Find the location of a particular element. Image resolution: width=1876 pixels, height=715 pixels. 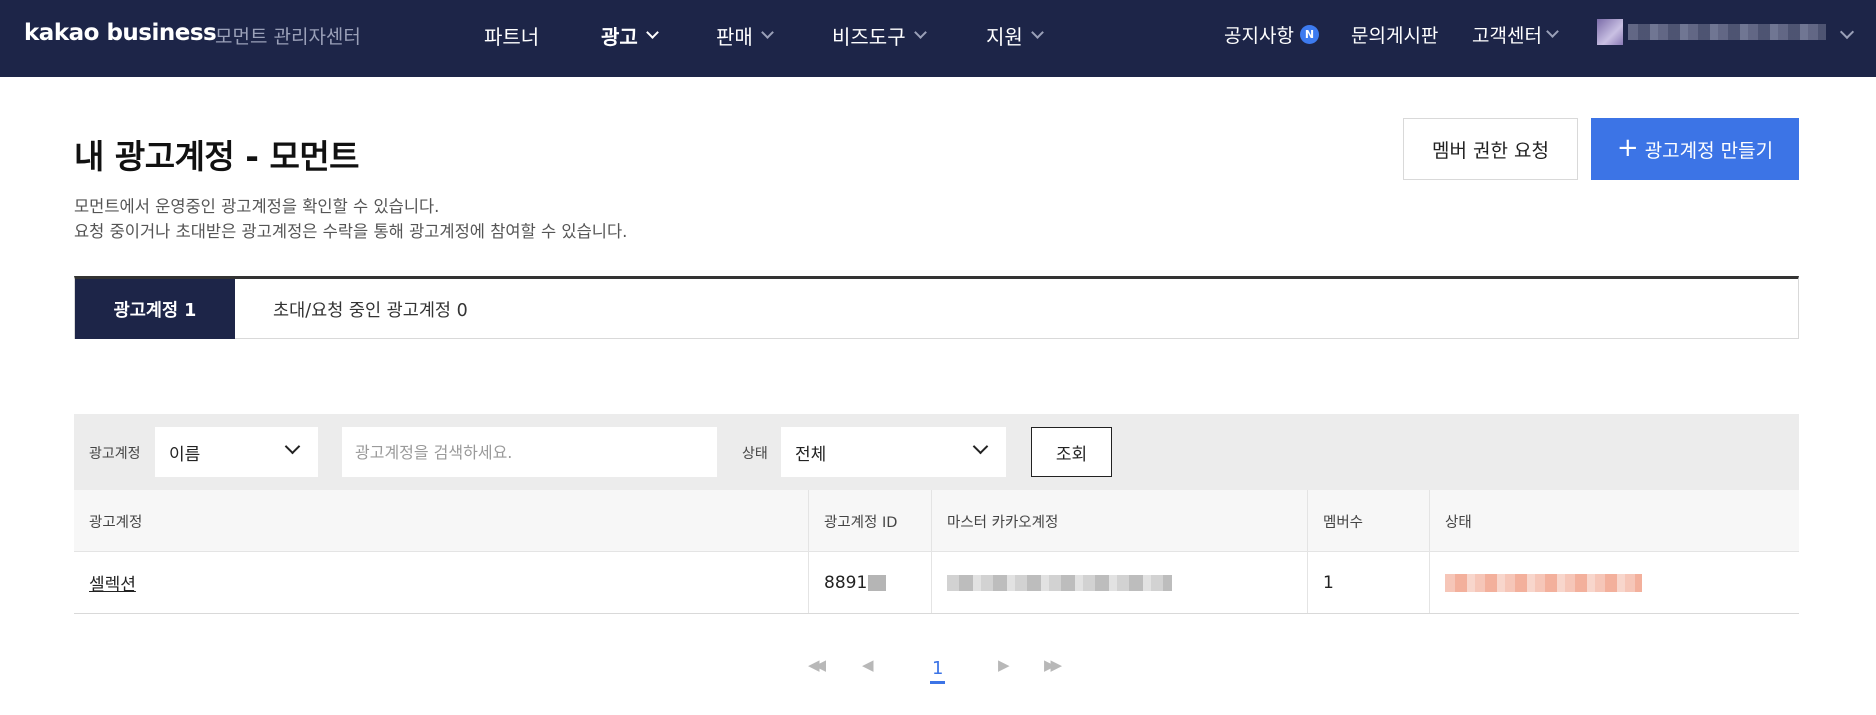

create-ad-account-button: + 광고계정 만들기 is located at coordinates (1695, 149).